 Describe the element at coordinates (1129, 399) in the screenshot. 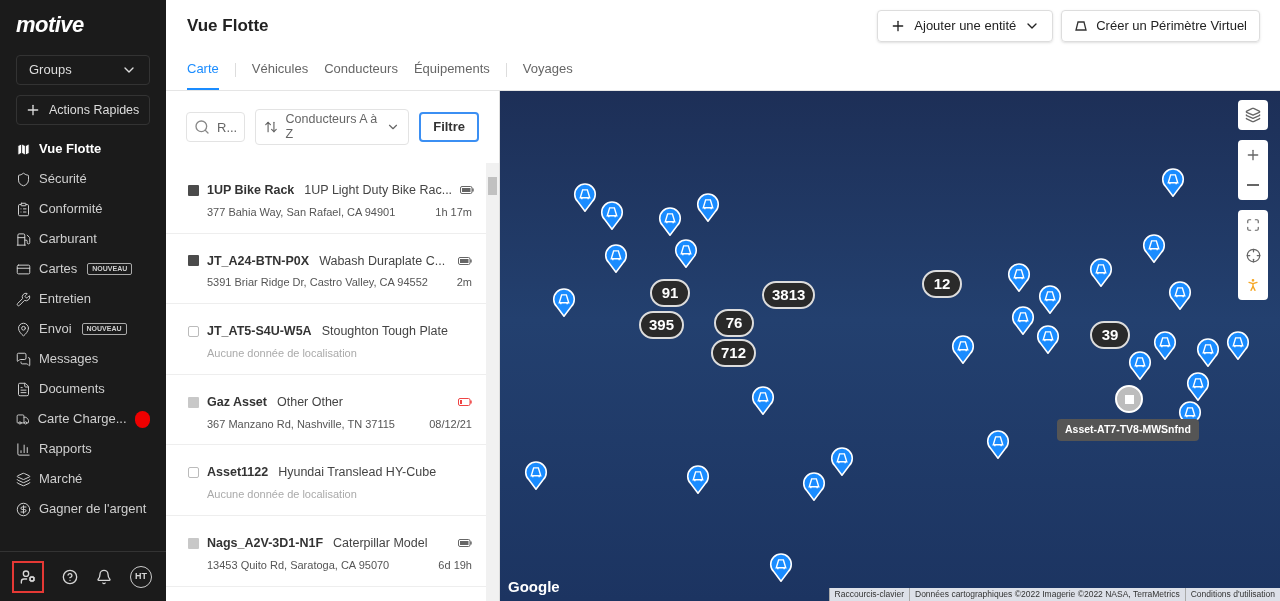

I see `selected-asset-marker` at that location.